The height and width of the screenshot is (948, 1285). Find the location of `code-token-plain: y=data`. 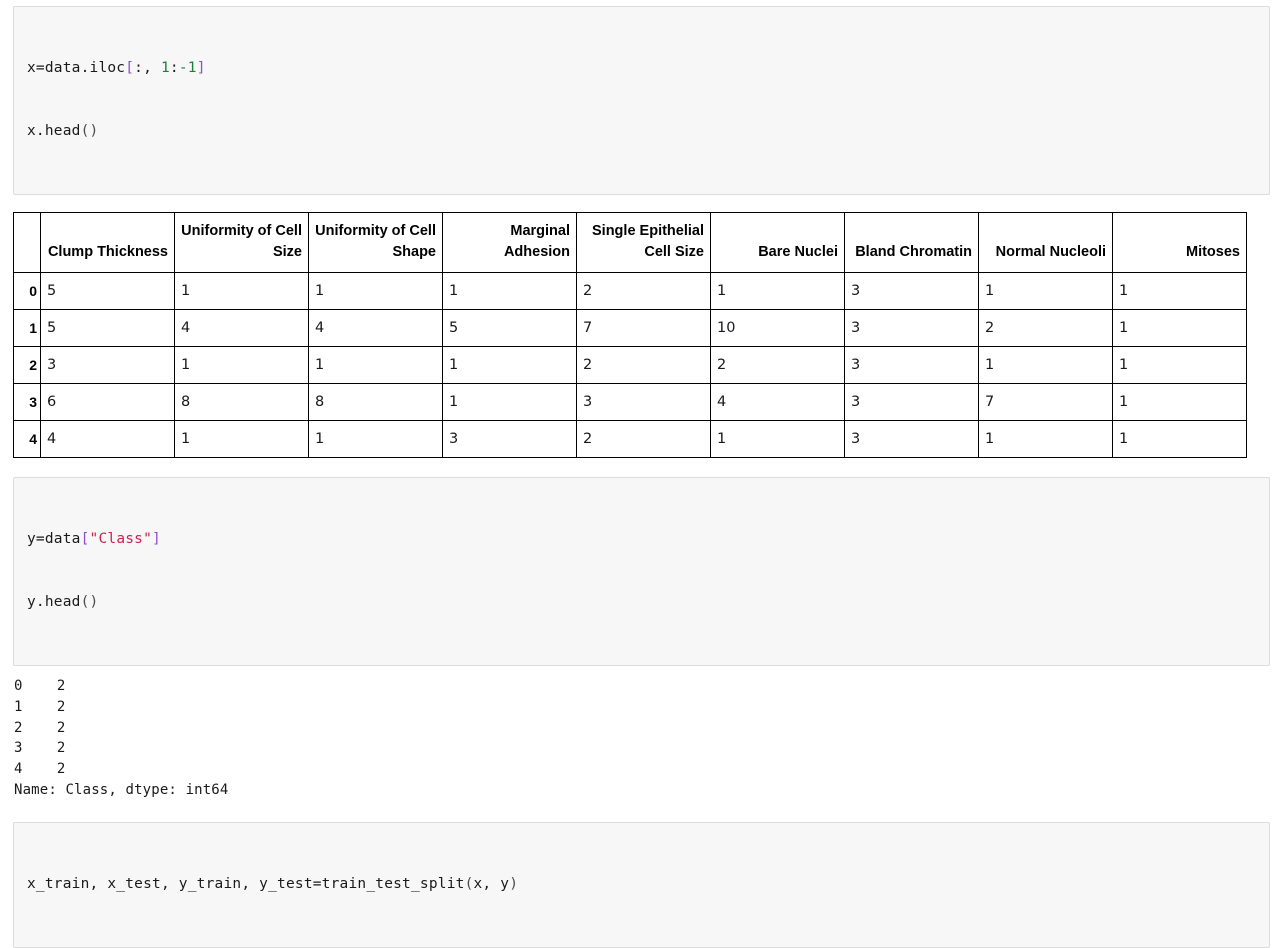

code-token-plain: y=data is located at coordinates (54, 539).